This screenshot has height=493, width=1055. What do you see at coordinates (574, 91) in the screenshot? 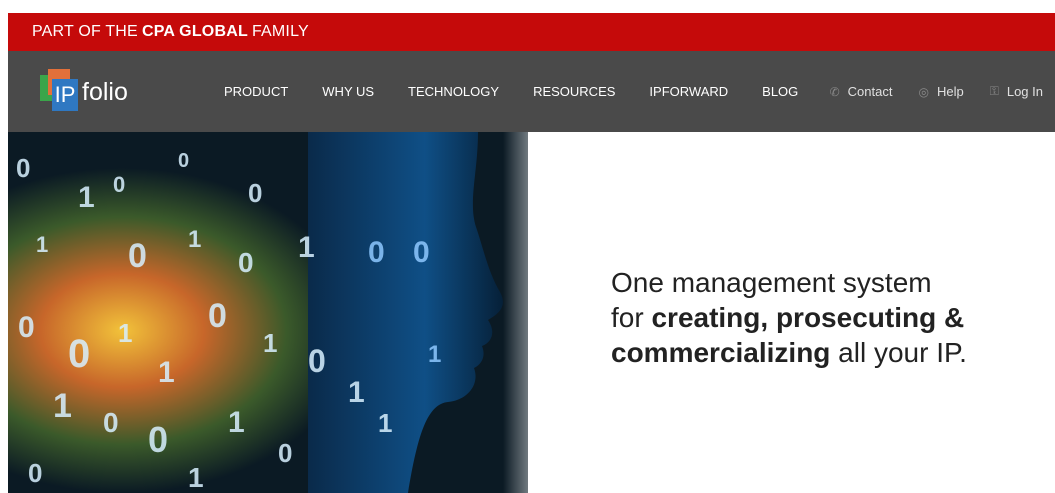
I see `nav-item-resources: RESOURCES` at bounding box center [574, 91].